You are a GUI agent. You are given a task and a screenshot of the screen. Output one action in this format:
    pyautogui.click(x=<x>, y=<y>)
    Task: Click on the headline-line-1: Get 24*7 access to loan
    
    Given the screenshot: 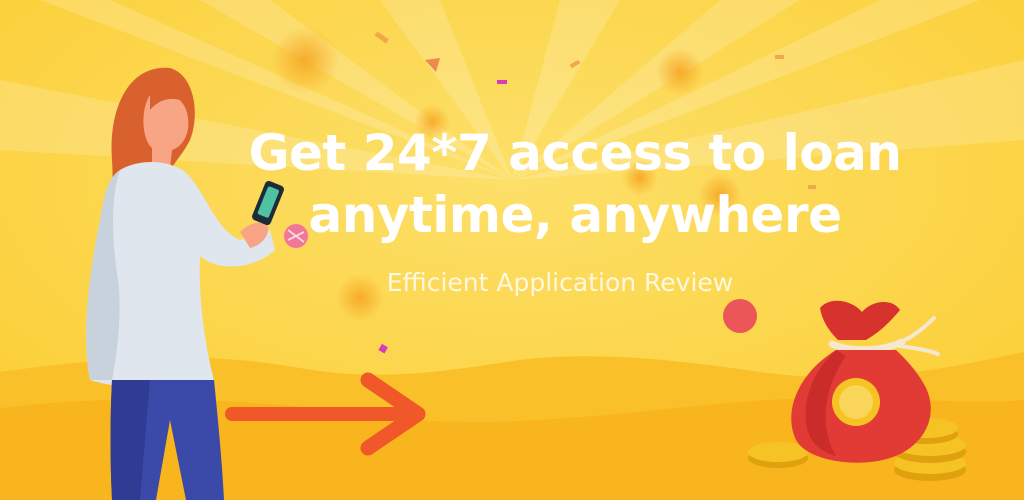 What is the action you would take?
    pyautogui.click(x=575, y=153)
    